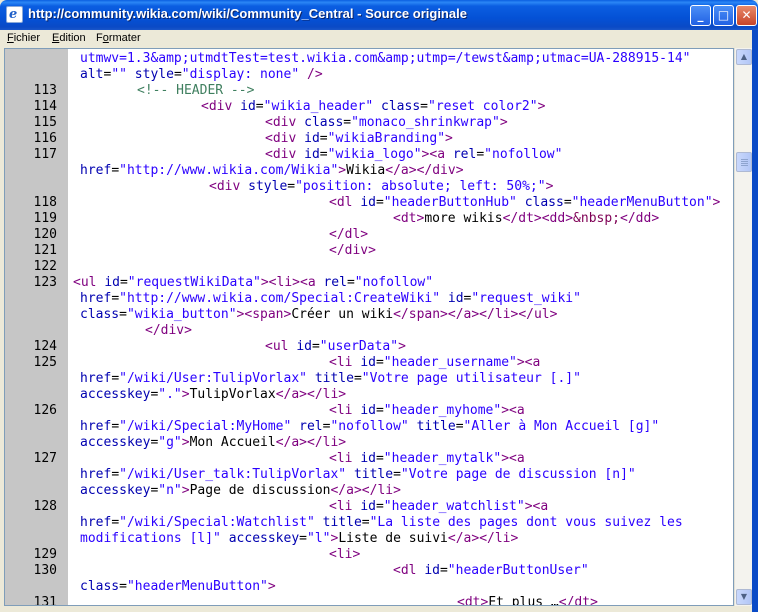 This screenshot has height=612, width=758. What do you see at coordinates (100, 314) in the screenshot?
I see `code-token: class` at bounding box center [100, 314].